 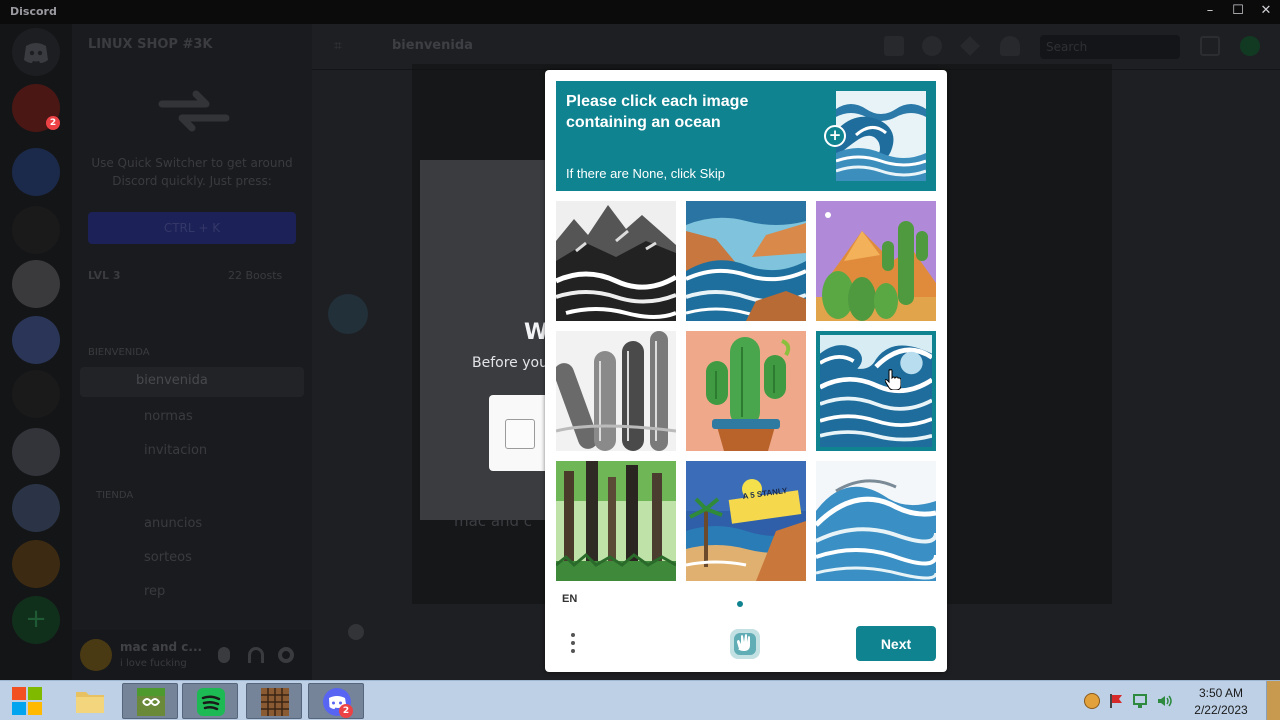 What do you see at coordinates (194, 111) in the screenshot?
I see `quick-switcher-arrows-icon` at bounding box center [194, 111].